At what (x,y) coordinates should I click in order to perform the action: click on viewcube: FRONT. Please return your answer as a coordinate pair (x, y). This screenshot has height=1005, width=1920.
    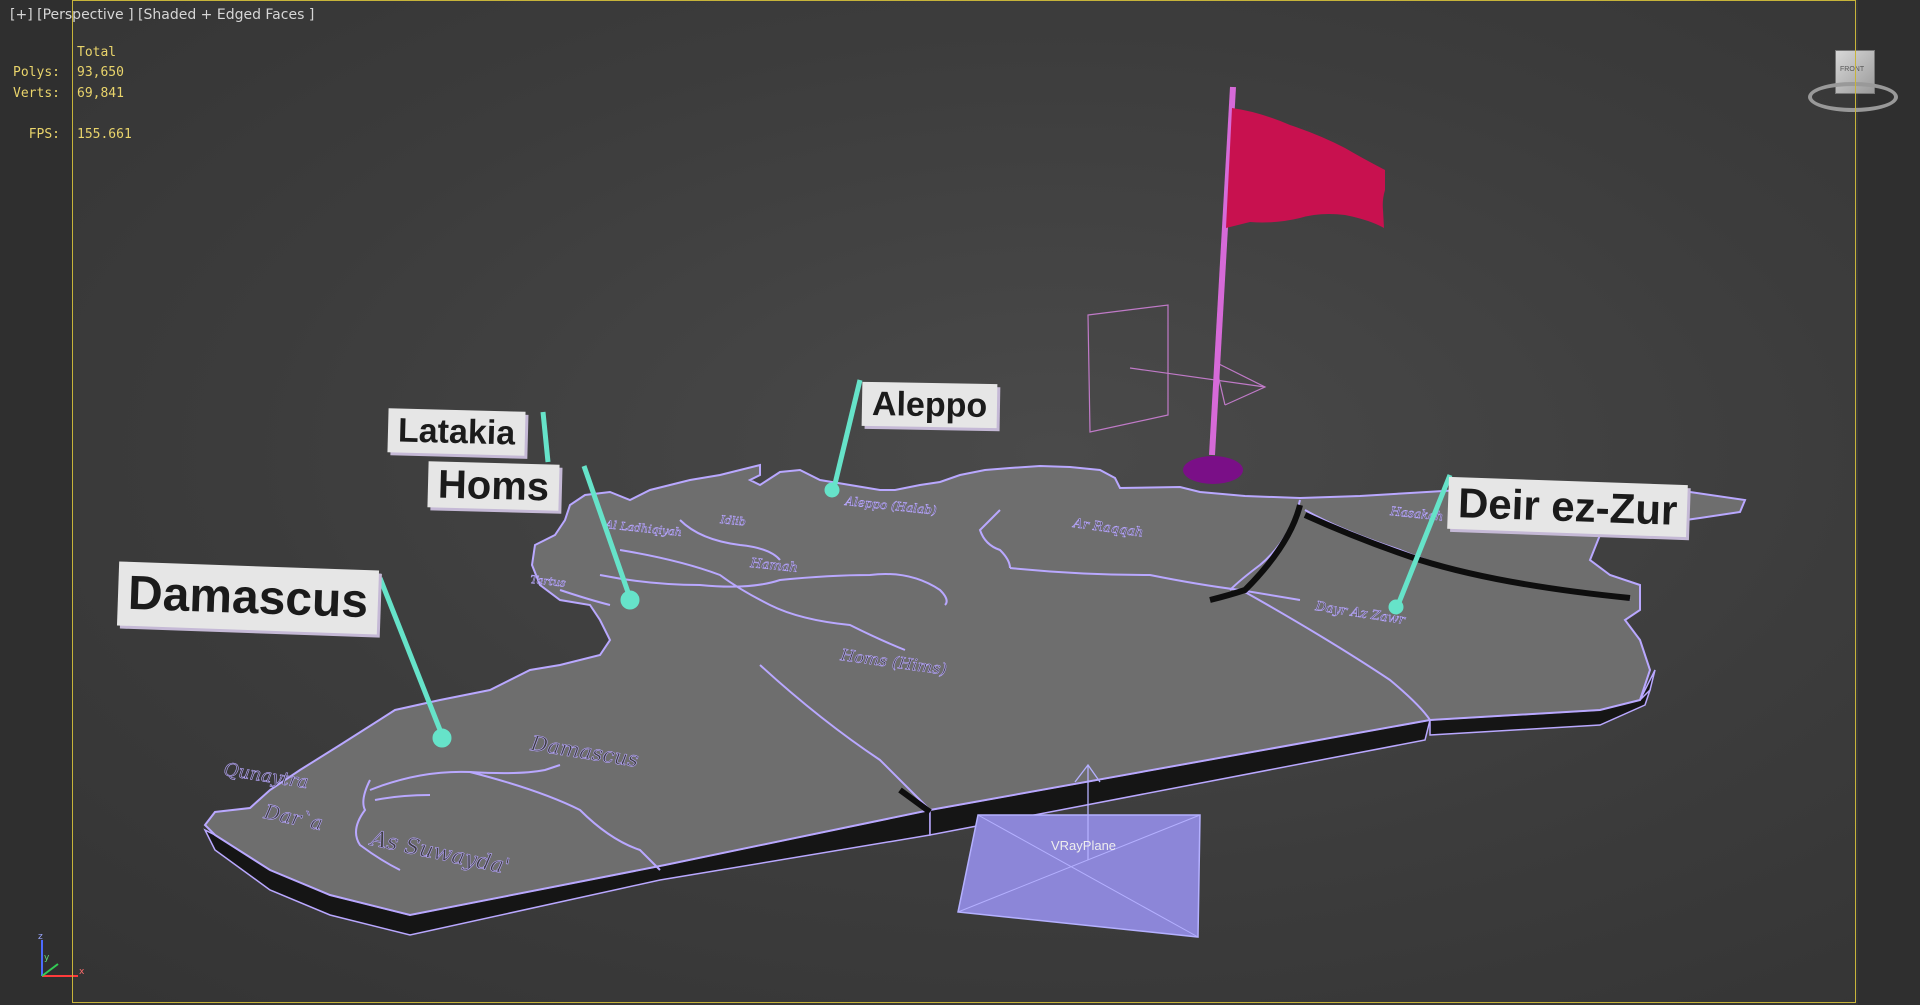
    Looking at the image, I should click on (1854, 85).